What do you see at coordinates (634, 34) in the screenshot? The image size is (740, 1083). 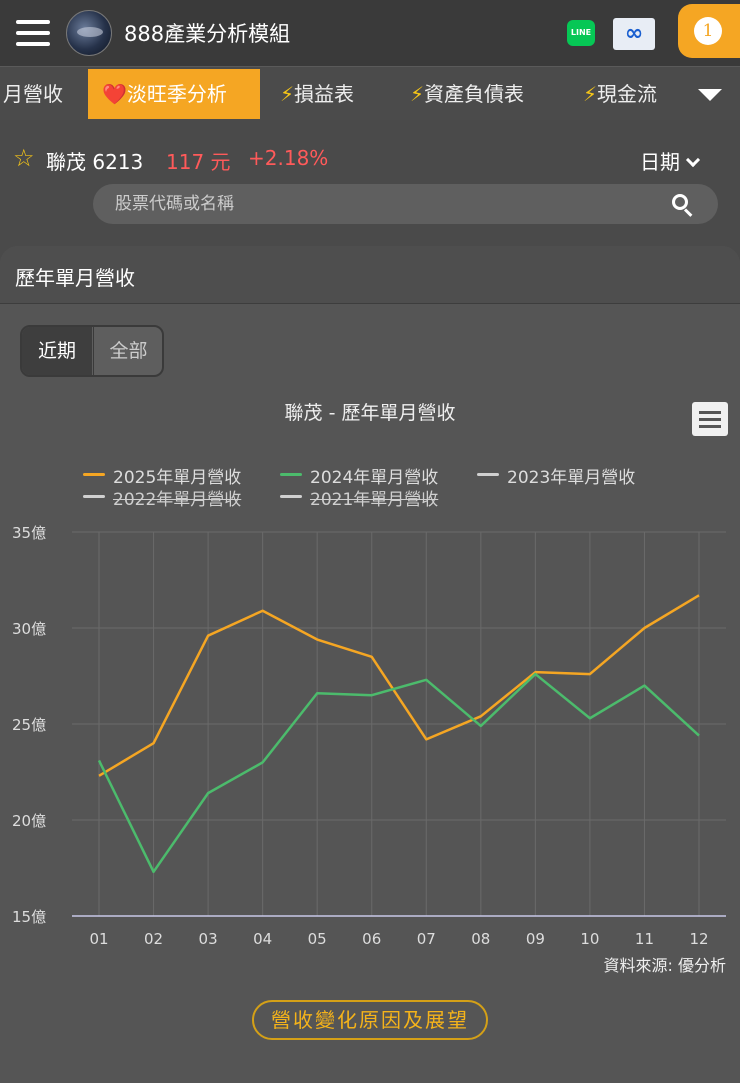 I see `link-icon: ∞` at bounding box center [634, 34].